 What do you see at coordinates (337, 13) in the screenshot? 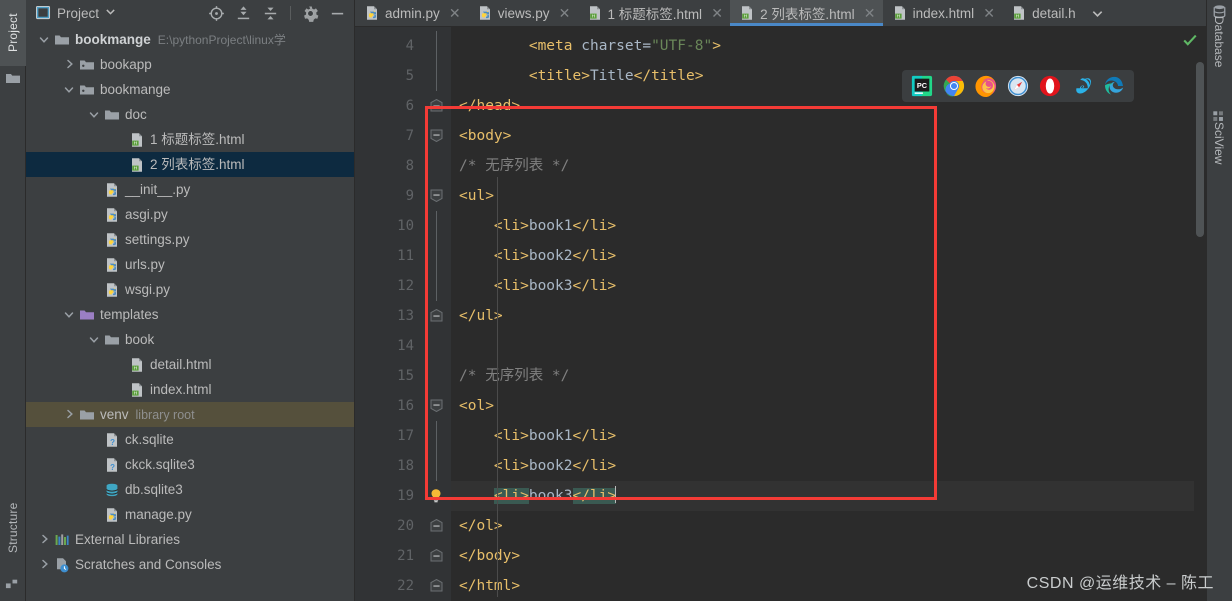
I see `minimize-icon` at bounding box center [337, 13].